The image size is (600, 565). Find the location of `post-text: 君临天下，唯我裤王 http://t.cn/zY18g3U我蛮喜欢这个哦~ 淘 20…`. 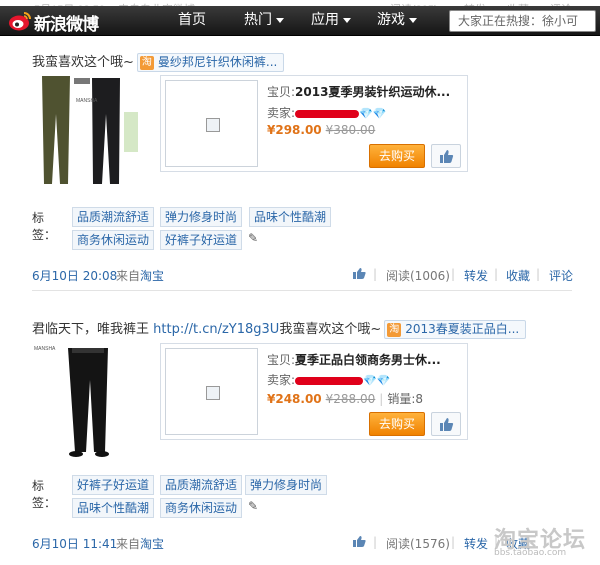

post-text: 君临天下，唯我裤王 http://t.cn/zY18g3U我蛮喜欢这个哦~ 淘 20… is located at coordinates (279, 328).